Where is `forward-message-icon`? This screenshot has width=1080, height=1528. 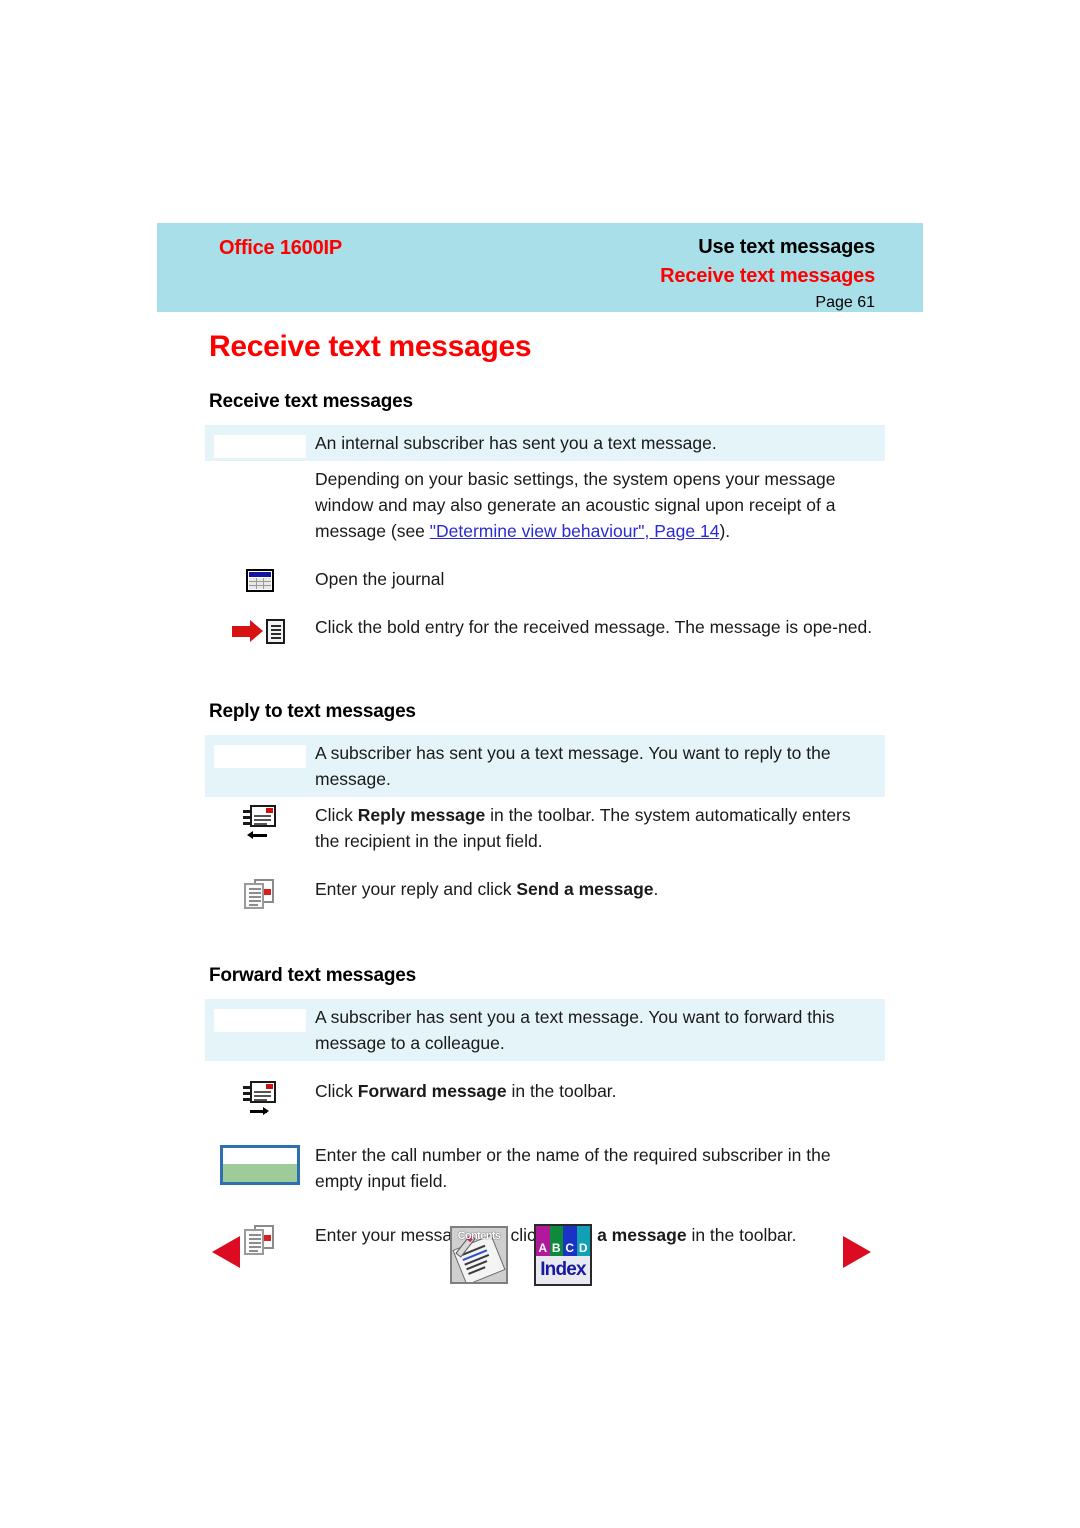 forward-message-icon is located at coordinates (260, 1100).